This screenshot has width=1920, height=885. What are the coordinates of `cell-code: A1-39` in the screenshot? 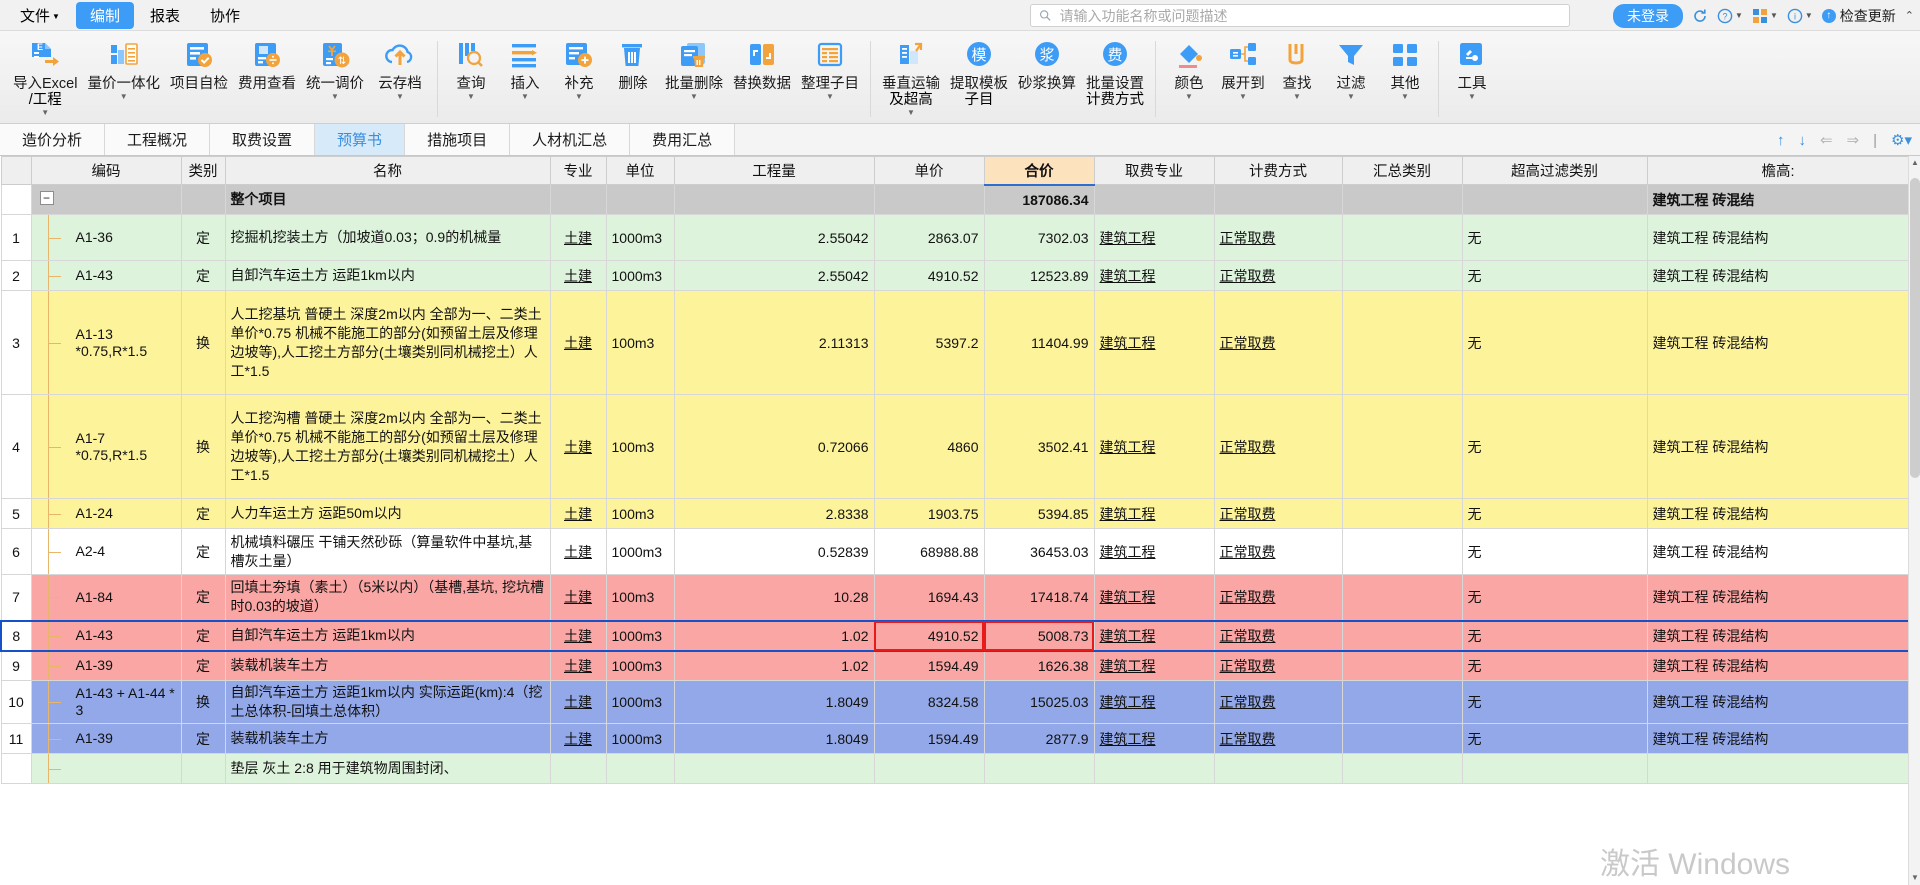 It's located at (106, 665).